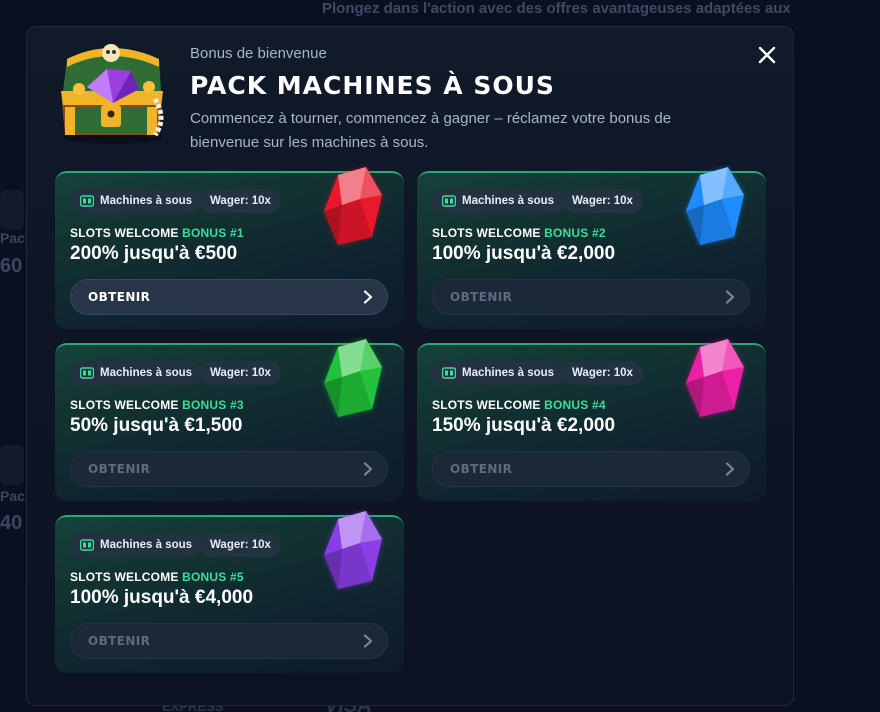 The width and height of the screenshot is (880, 712). What do you see at coordinates (353, 206) in the screenshot?
I see `red-gem-icon` at bounding box center [353, 206].